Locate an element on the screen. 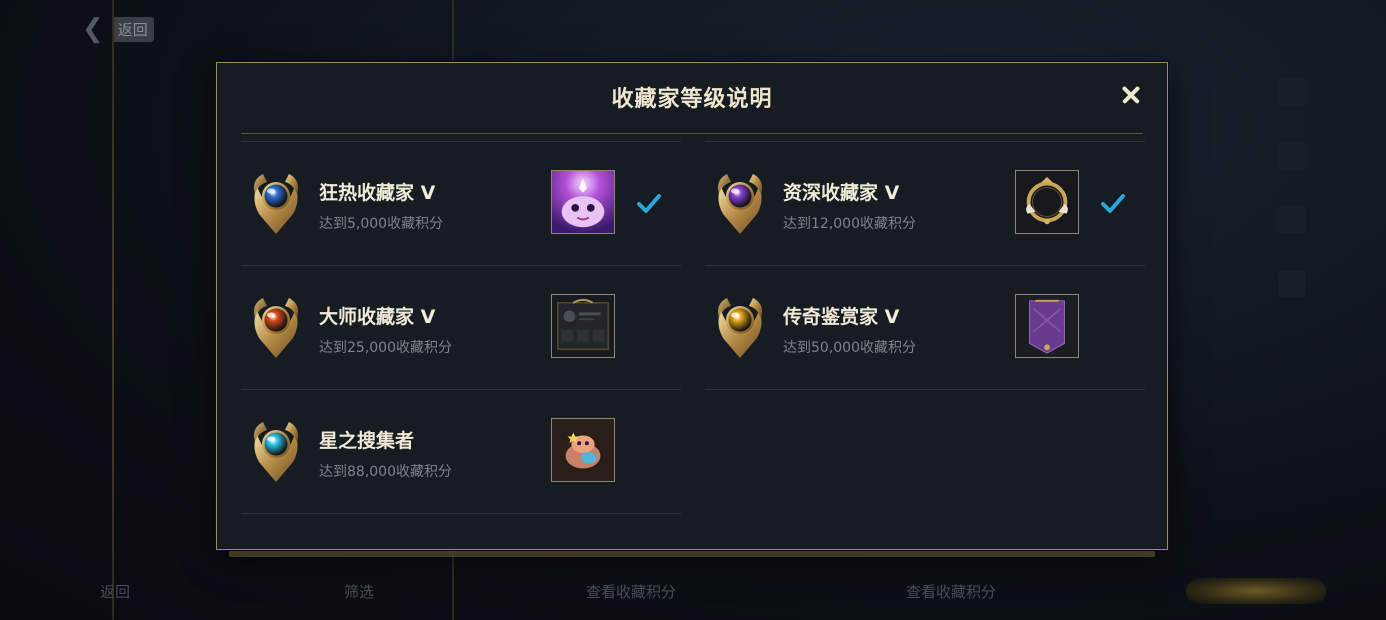 This screenshot has width=1386, height=620. modal-title: 收藏家等级说明 is located at coordinates (692, 99).